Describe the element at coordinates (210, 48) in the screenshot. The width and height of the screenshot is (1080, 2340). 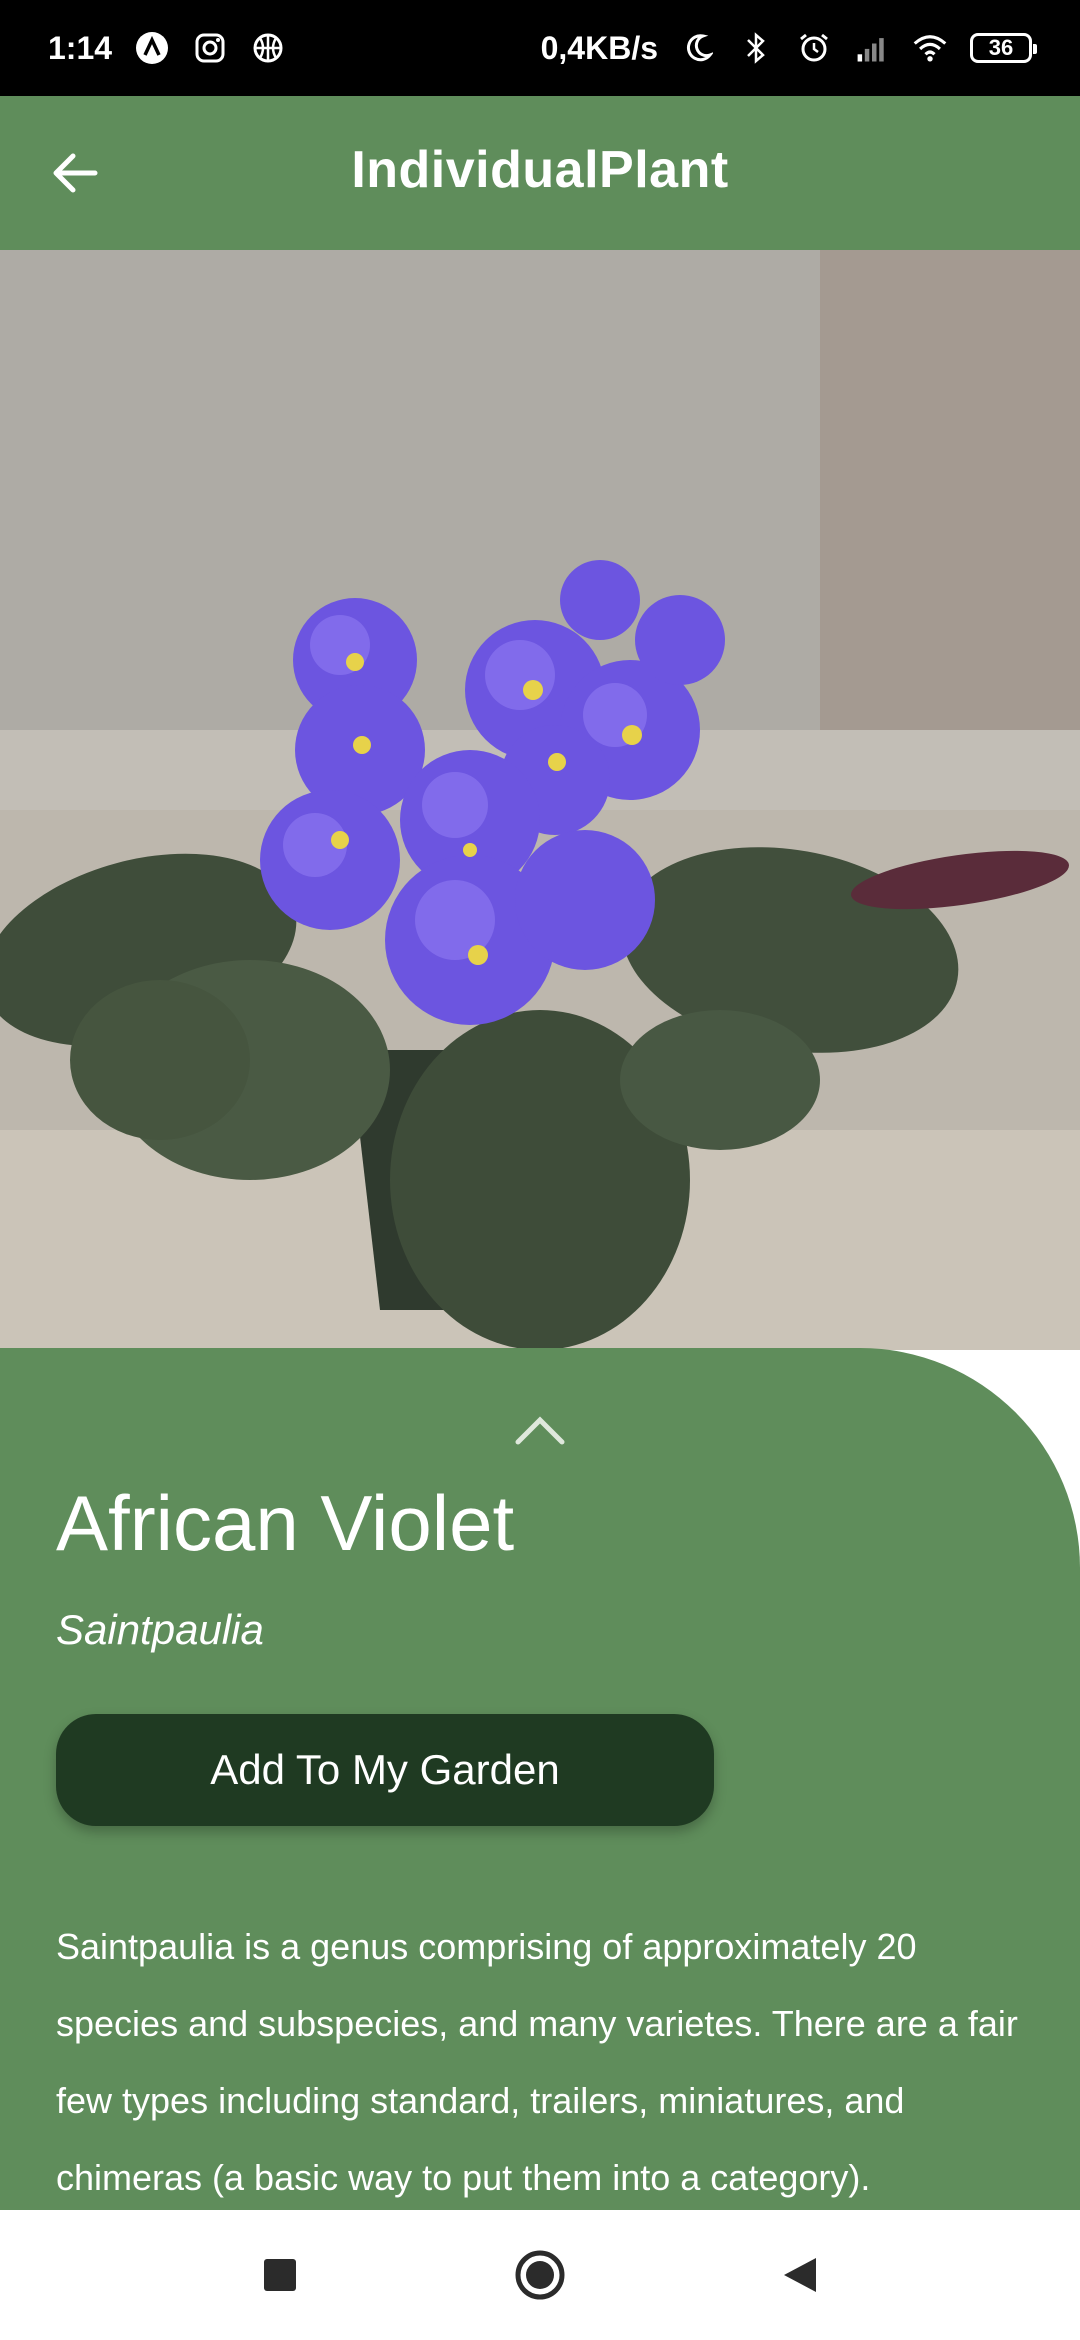
I see `instagram-icon` at that location.